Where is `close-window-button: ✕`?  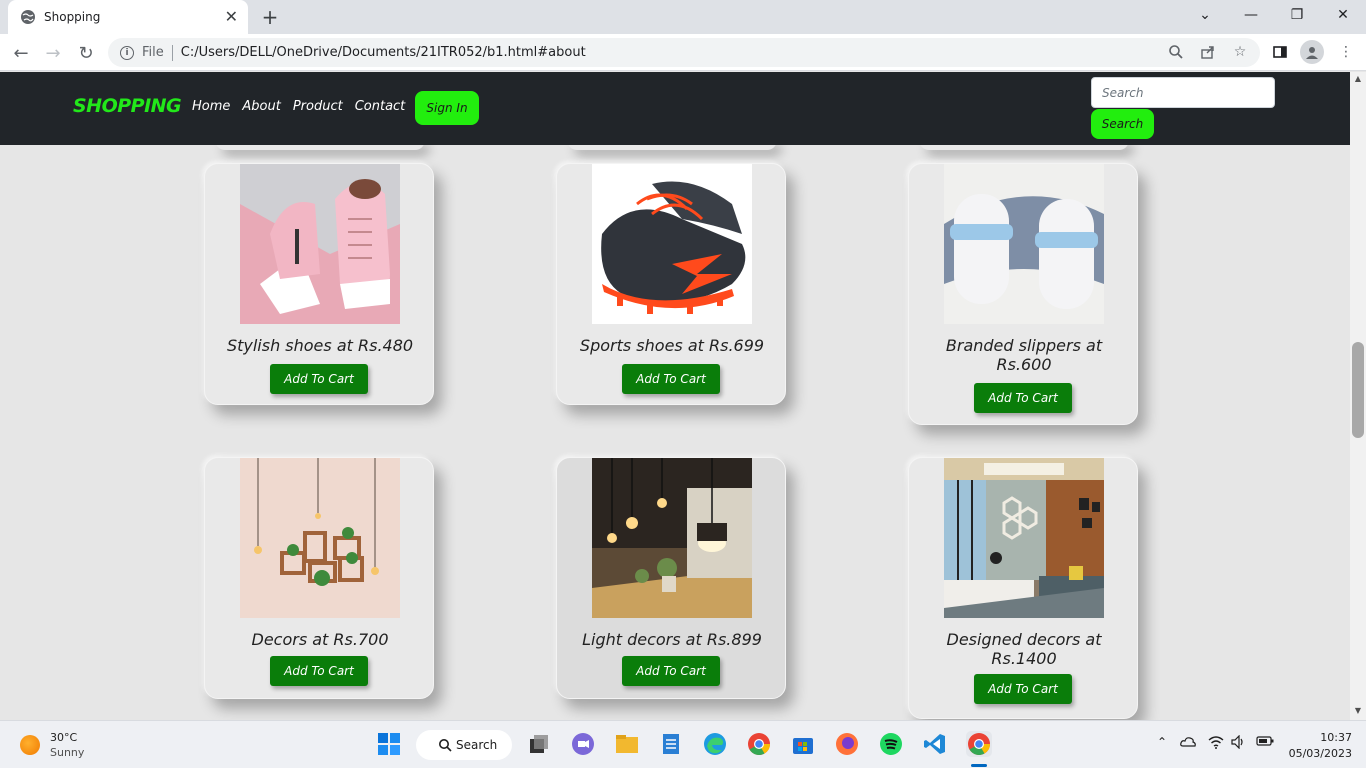 close-window-button: ✕ is located at coordinates (1343, 15).